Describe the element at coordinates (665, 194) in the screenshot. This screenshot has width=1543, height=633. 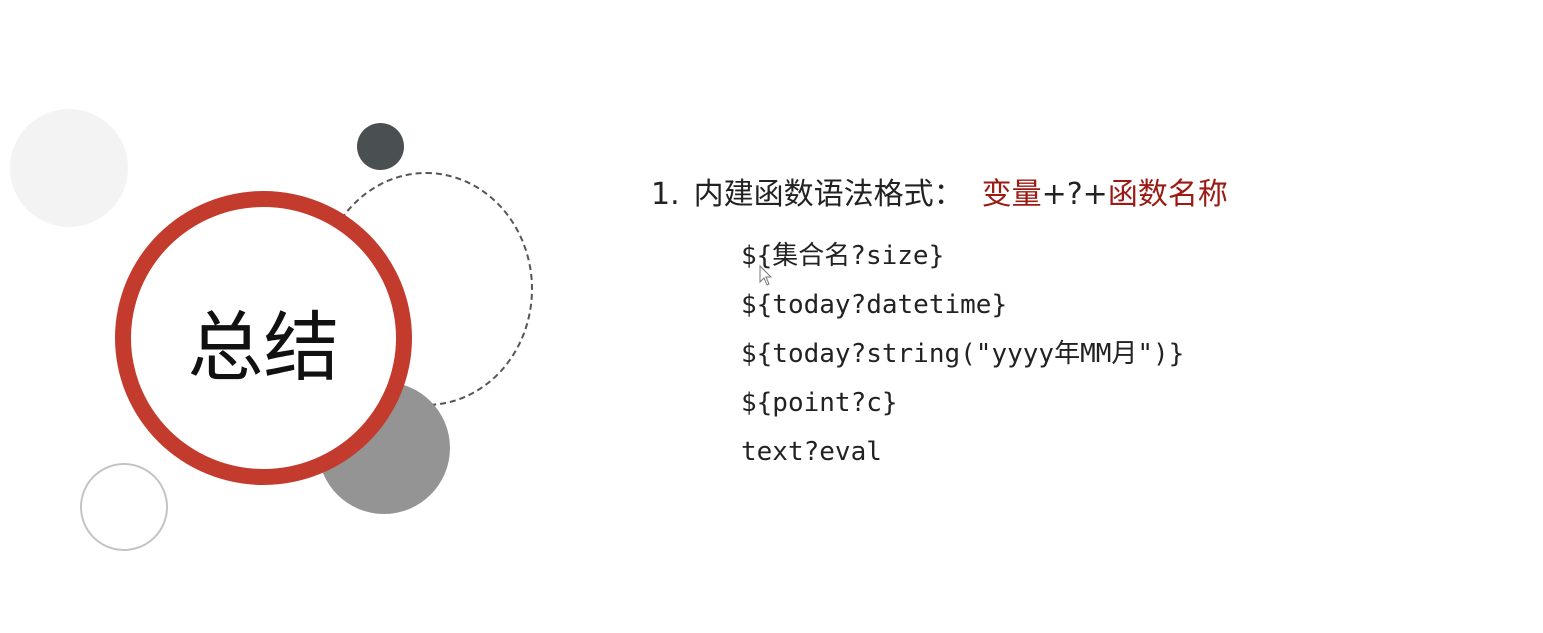
I see `heading-number: 1.` at that location.